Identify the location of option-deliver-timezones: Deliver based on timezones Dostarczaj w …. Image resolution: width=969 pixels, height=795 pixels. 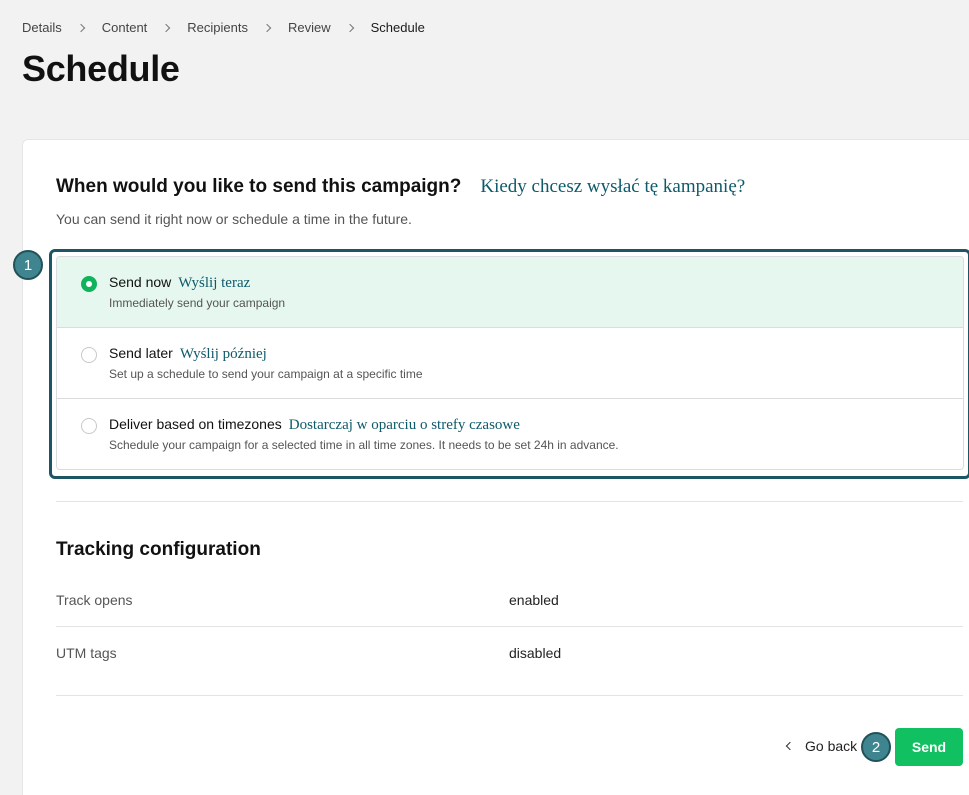
(510, 434).